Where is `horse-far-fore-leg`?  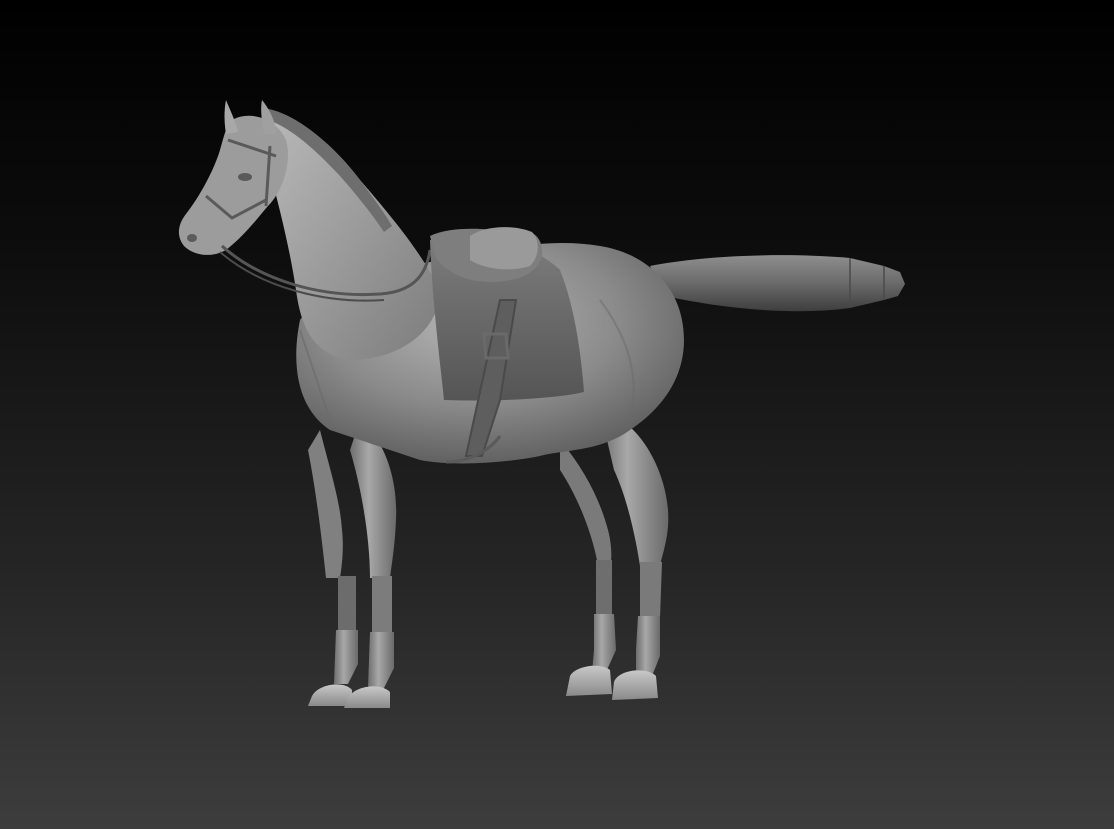 horse-far-fore-leg is located at coordinates (333, 568).